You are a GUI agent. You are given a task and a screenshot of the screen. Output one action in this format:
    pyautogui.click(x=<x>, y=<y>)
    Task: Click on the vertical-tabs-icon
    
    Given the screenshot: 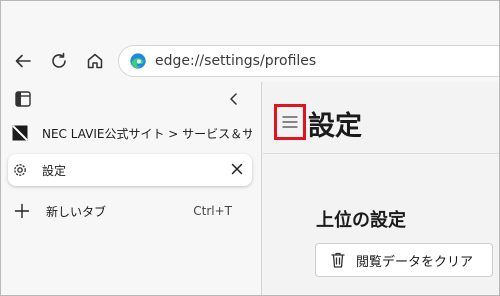 What is the action you would take?
    pyautogui.click(x=23, y=99)
    